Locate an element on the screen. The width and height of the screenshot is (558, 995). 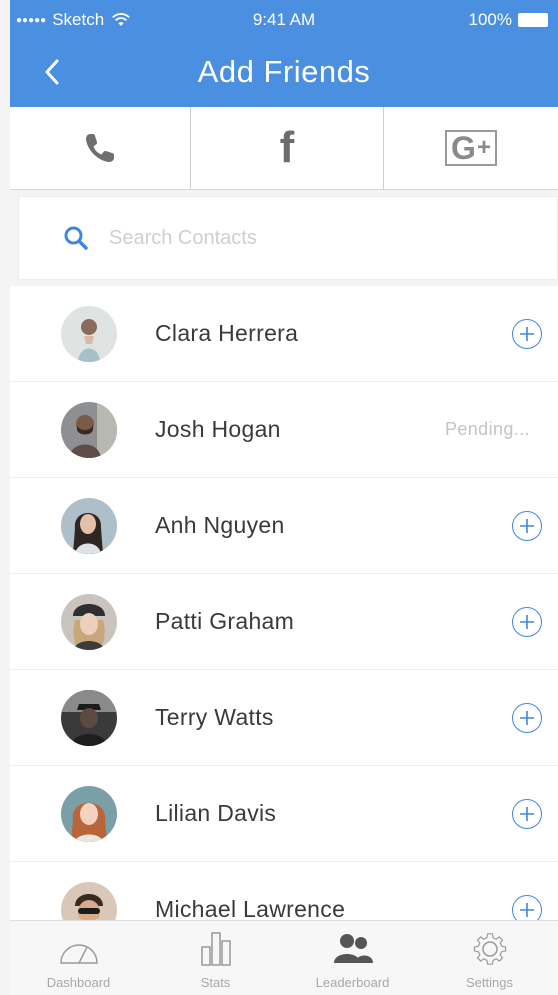
status-bar: ●●●●● Sketch 9:41 AM 100% is located at coordinates (284, 20).